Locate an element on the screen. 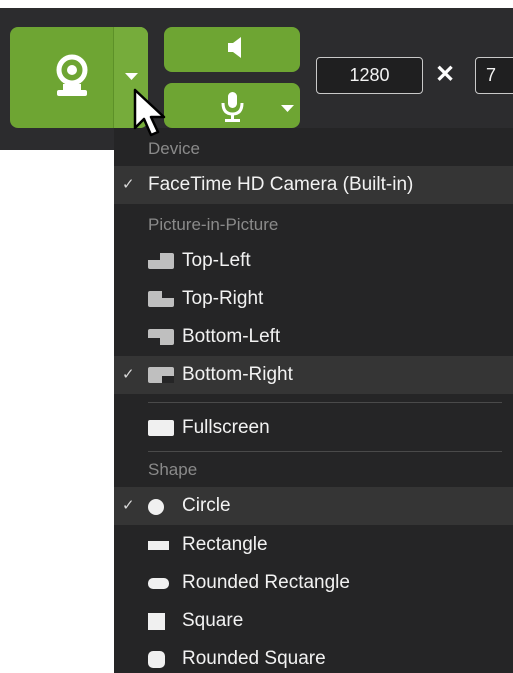 The height and width of the screenshot is (673, 513). shape-square: Square is located at coordinates (313, 621).